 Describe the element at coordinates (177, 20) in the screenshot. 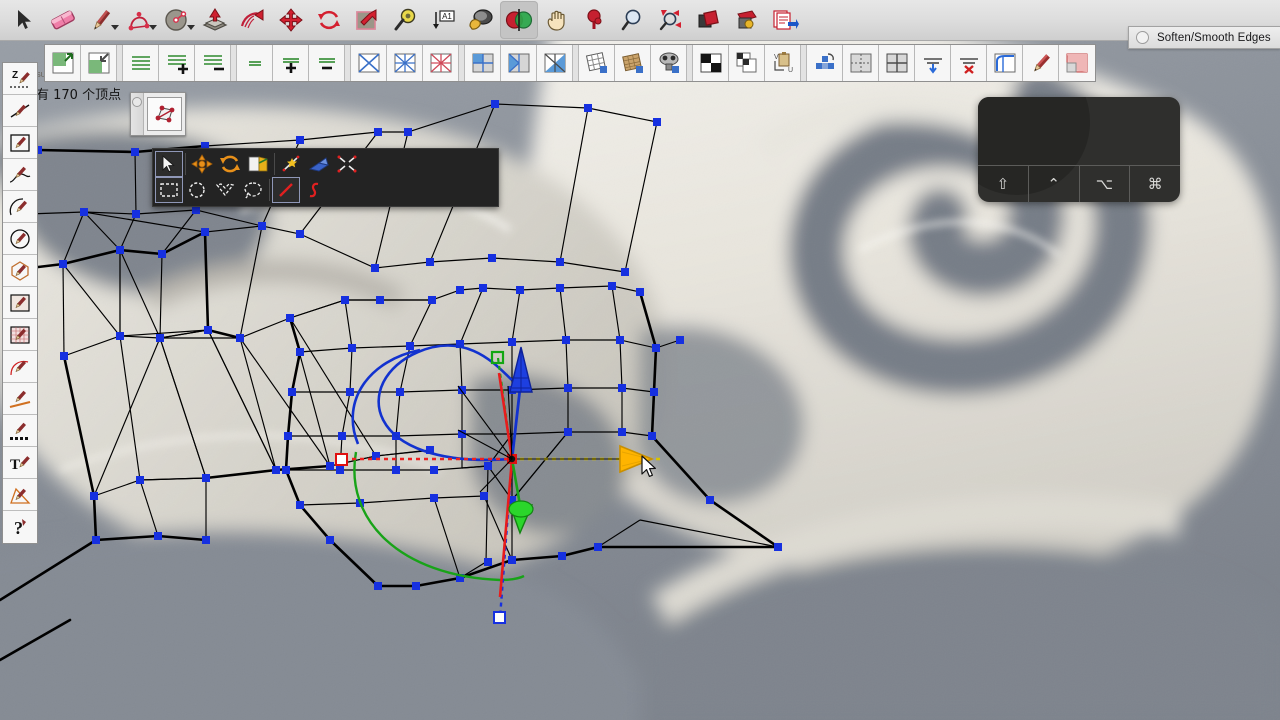

I see `circle-shape-icon` at that location.